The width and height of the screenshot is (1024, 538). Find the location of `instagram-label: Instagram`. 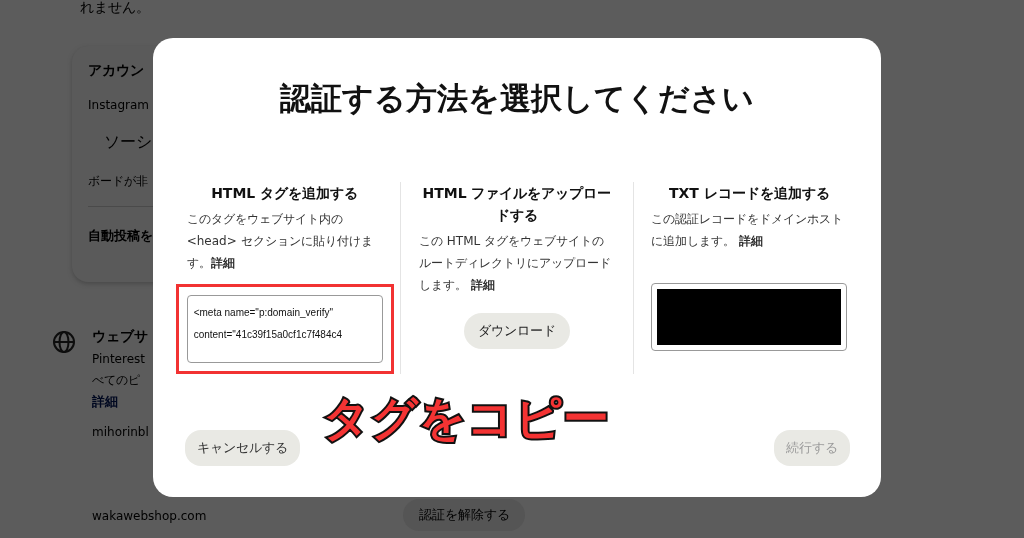

instagram-label: Instagram is located at coordinates (119, 105).